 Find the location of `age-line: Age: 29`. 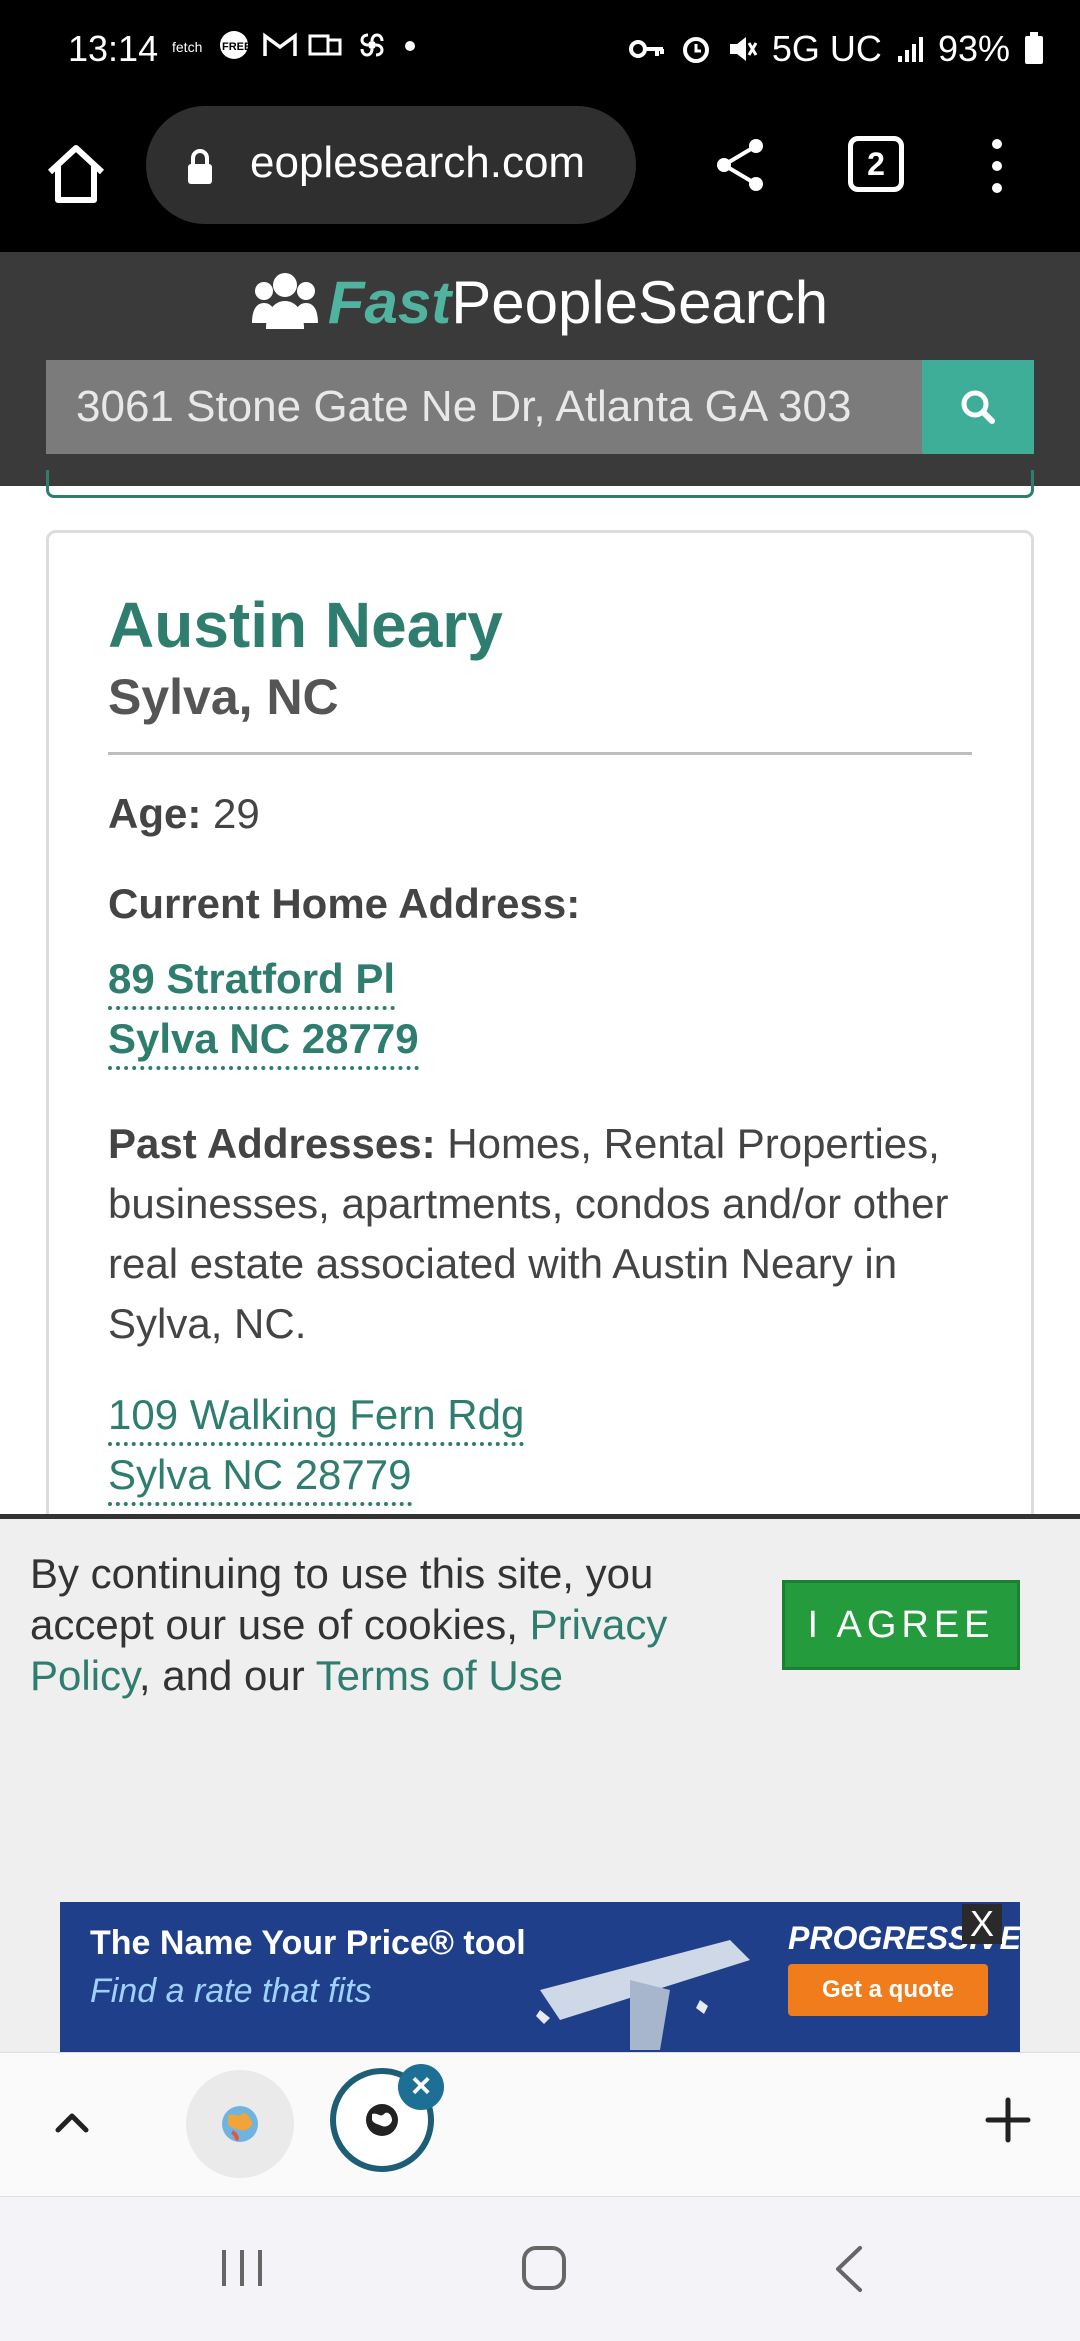

age-line: Age: 29 is located at coordinates (184, 814).